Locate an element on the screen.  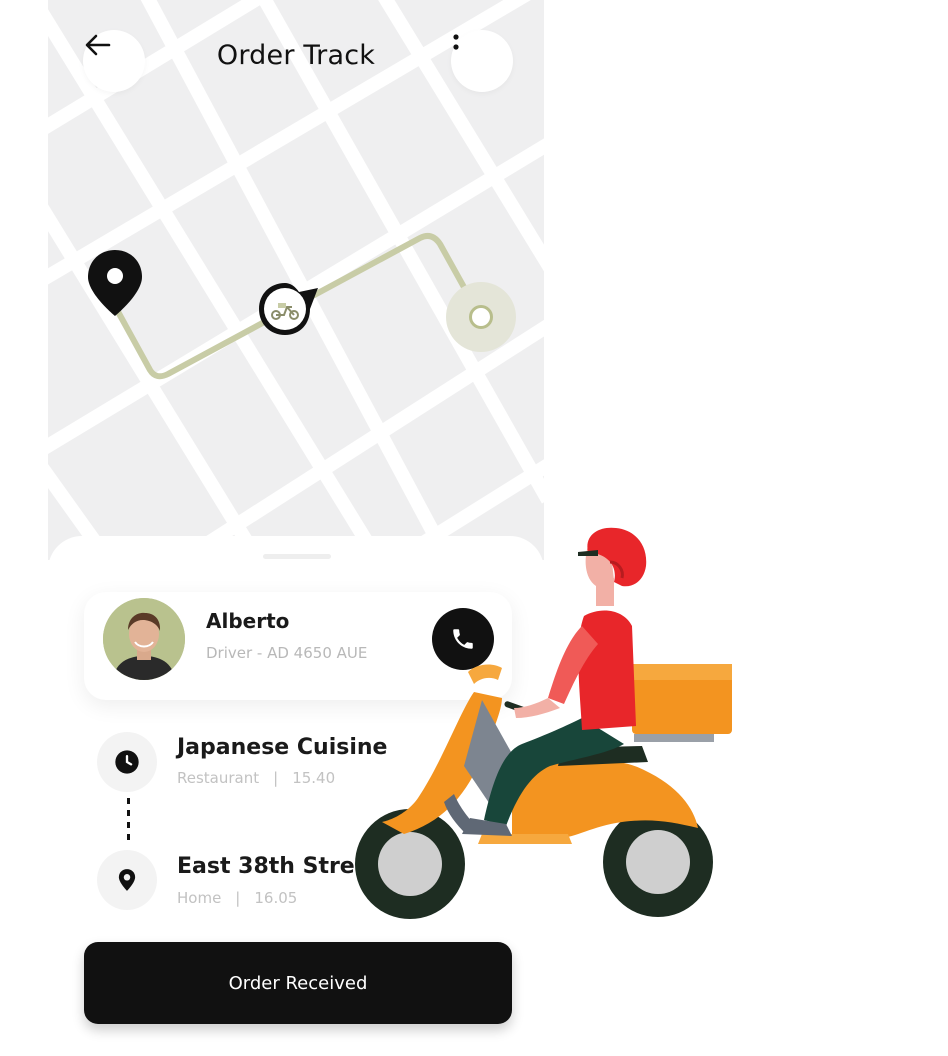
restaurant-stop-icon is located at coordinates (127, 762).